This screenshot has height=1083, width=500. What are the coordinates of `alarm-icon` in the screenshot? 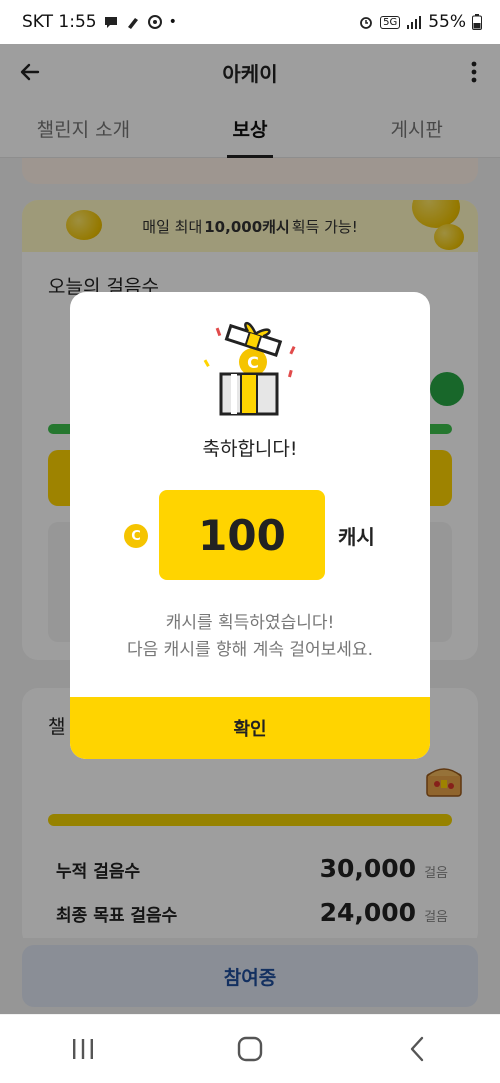 It's located at (366, 23).